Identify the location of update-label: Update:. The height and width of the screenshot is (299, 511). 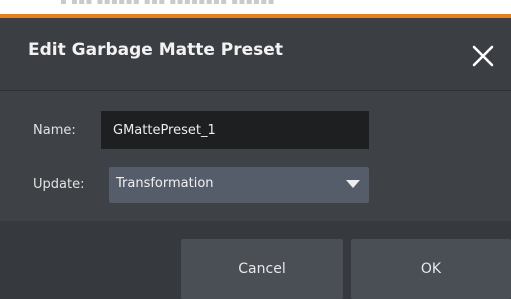
(59, 184).